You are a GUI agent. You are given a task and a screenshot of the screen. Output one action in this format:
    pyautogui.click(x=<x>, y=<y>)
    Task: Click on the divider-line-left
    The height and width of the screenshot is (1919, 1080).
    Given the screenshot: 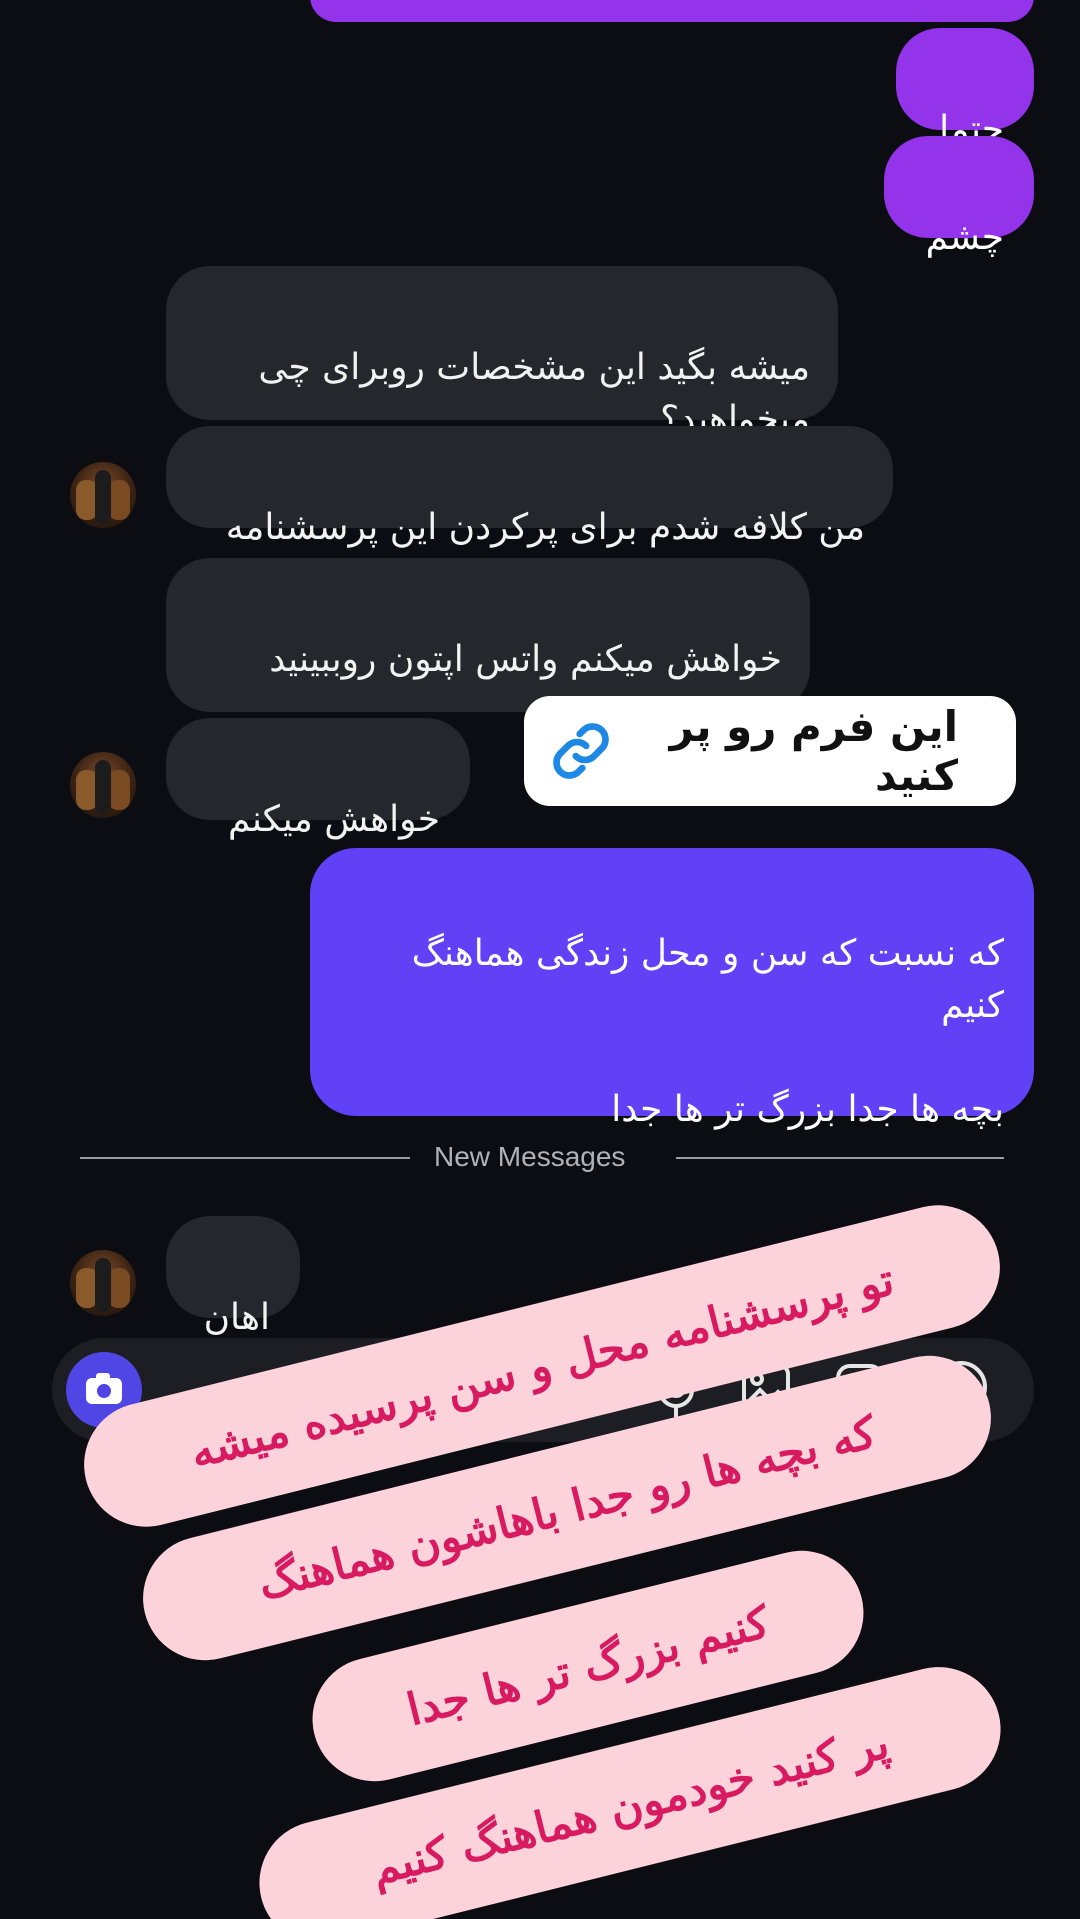 What is the action you would take?
    pyautogui.click(x=245, y=1158)
    